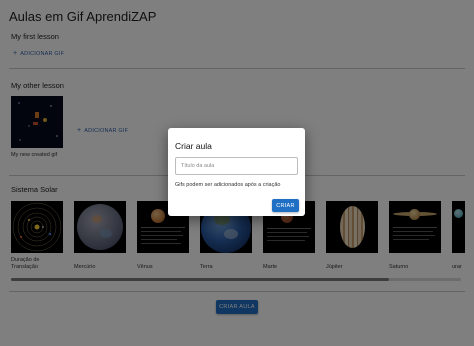  Describe the element at coordinates (285, 205) in the screenshot. I see `create-button: CRIAR` at that location.